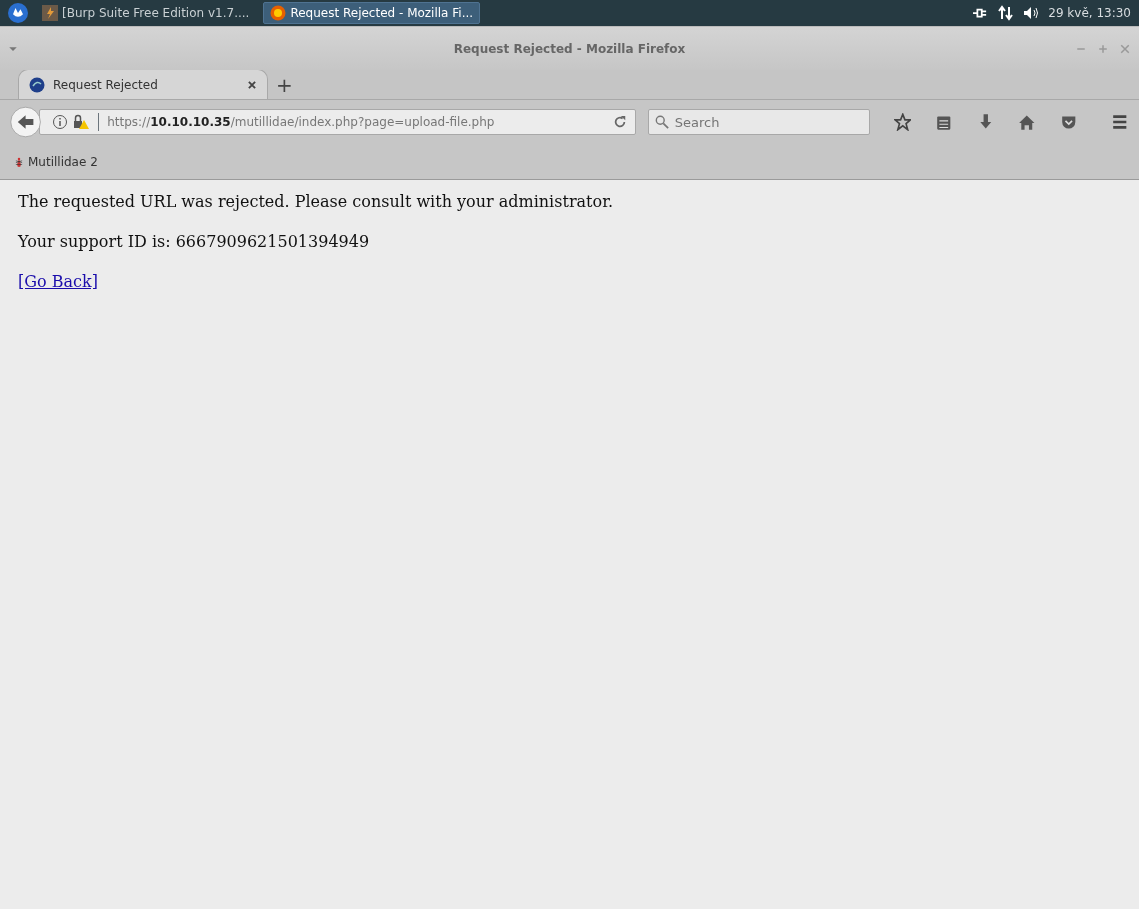 The image size is (1139, 909). What do you see at coordinates (316, 202) in the screenshot?
I see `paragraph: The requested URL was rejected. Please consult with your administrator.` at bounding box center [316, 202].